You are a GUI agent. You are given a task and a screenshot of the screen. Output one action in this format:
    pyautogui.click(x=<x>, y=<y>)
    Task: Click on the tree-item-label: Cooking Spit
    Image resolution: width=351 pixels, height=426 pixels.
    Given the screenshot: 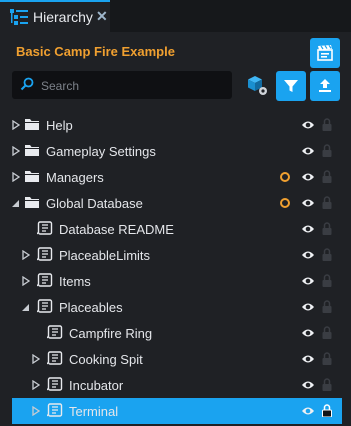 What is the action you would take?
    pyautogui.click(x=106, y=359)
    